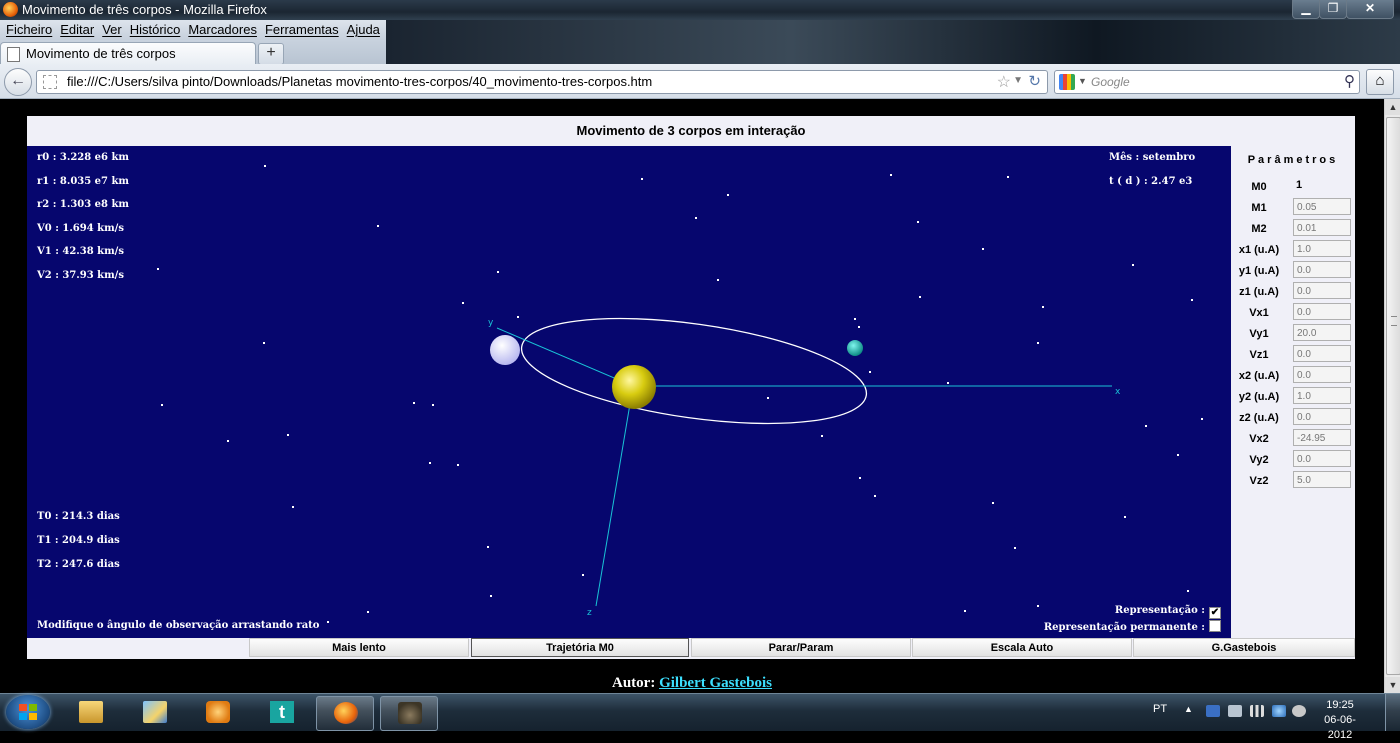  I want to click on maximize-button: ❐, so click(1333, 9).